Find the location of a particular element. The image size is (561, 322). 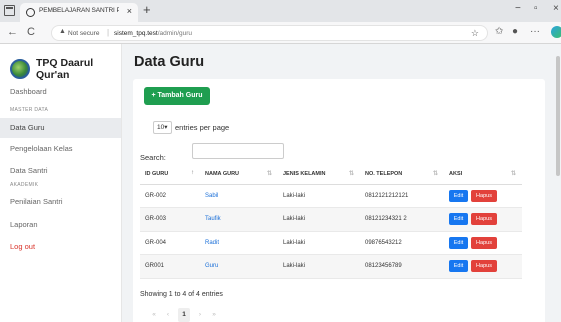

cell-nama-link: Sabil is located at coordinates (211, 196).